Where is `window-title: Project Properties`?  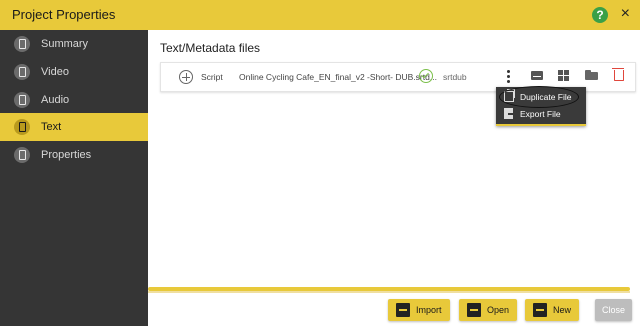
window-title: Project Properties is located at coordinates (64, 14).